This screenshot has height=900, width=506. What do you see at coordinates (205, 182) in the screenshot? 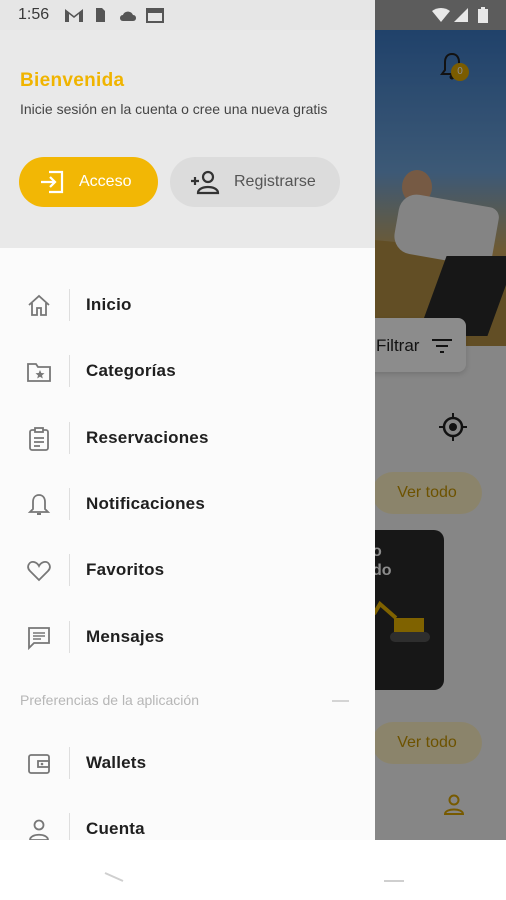
I see `add-person-icon` at bounding box center [205, 182].